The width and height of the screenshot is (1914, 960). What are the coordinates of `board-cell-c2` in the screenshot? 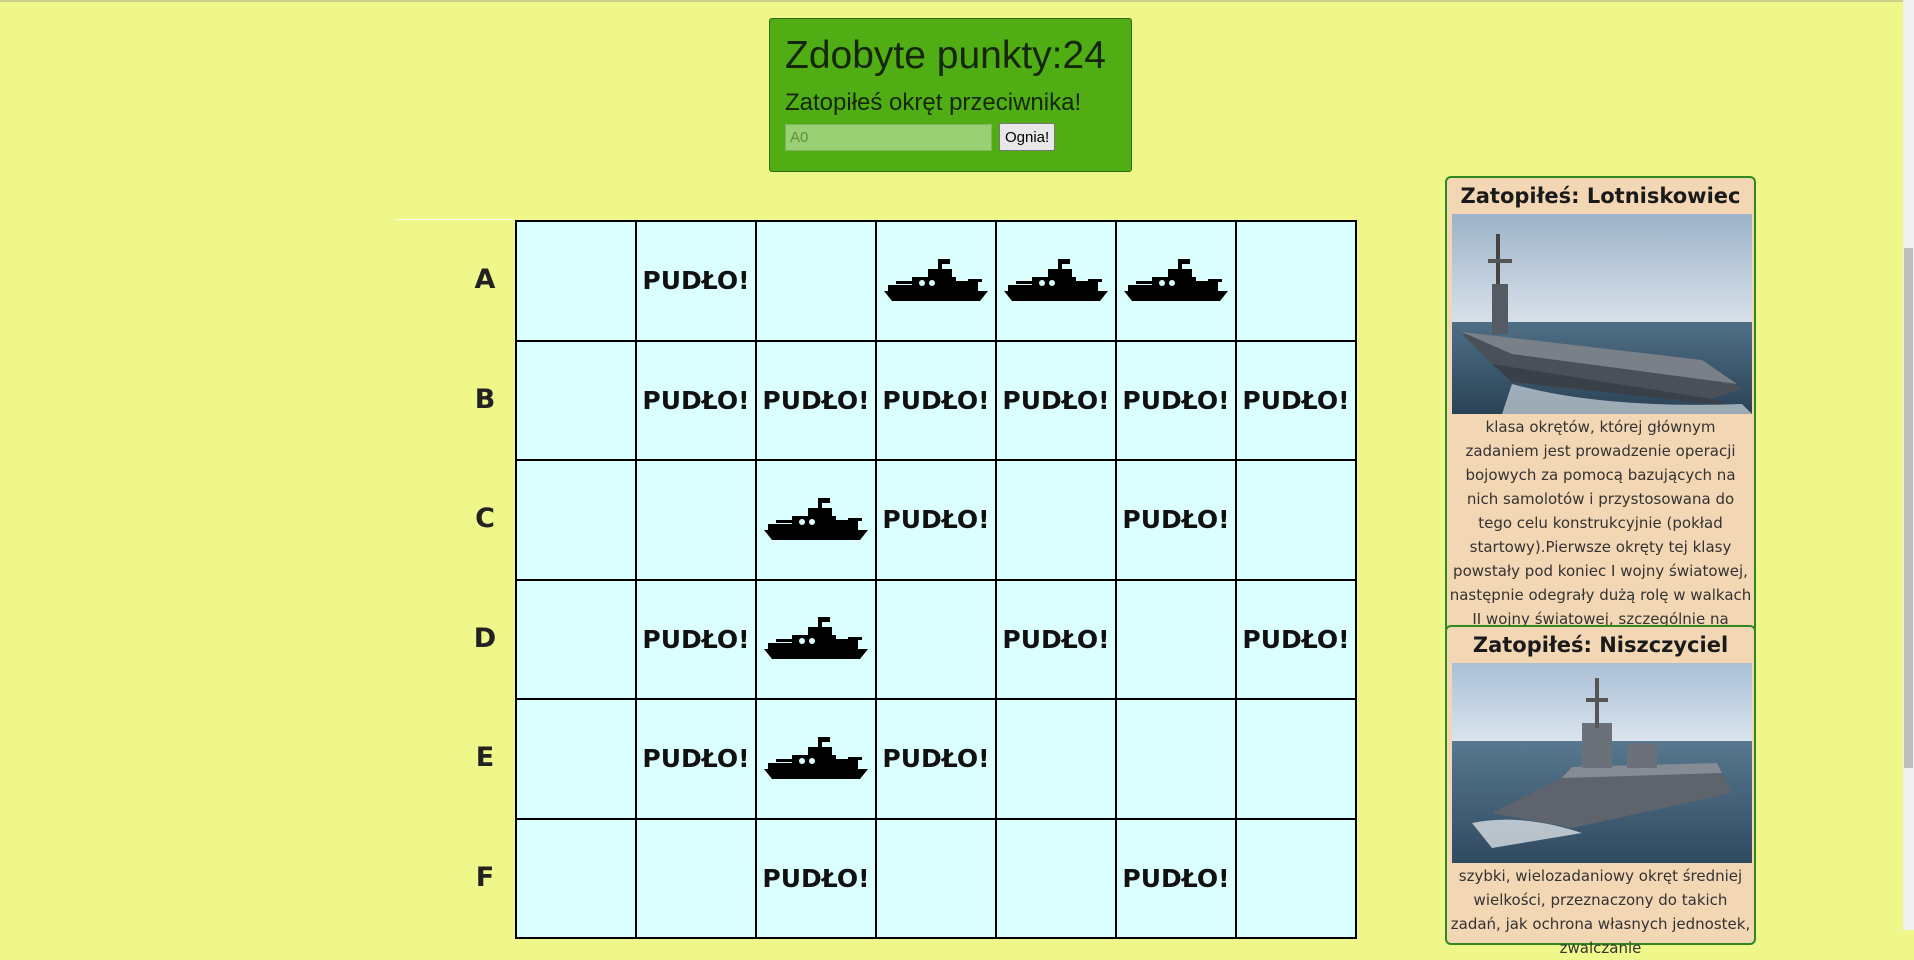 It's located at (817, 521).